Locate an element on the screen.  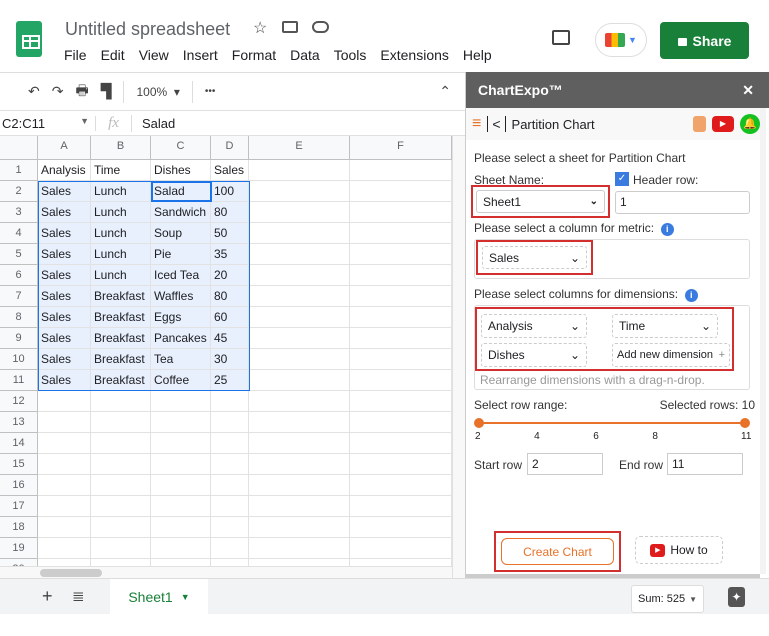
dimension-select-time: Time ⌄ is located at coordinates (665, 326).